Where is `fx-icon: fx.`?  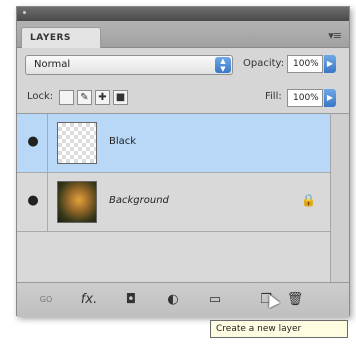 fx-icon: fx. is located at coordinates (89, 300).